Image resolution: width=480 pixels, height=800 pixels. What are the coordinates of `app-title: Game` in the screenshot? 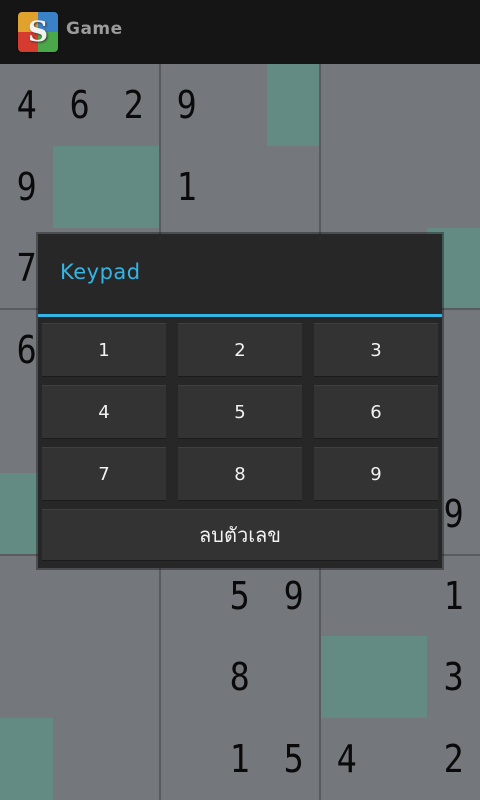 It's located at (94, 29).